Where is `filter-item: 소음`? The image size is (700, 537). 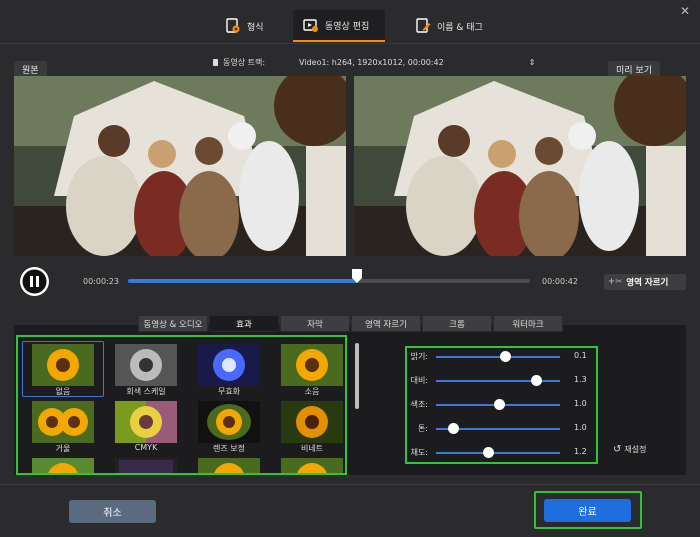
filter-item: 소음 is located at coordinates (313, 370).